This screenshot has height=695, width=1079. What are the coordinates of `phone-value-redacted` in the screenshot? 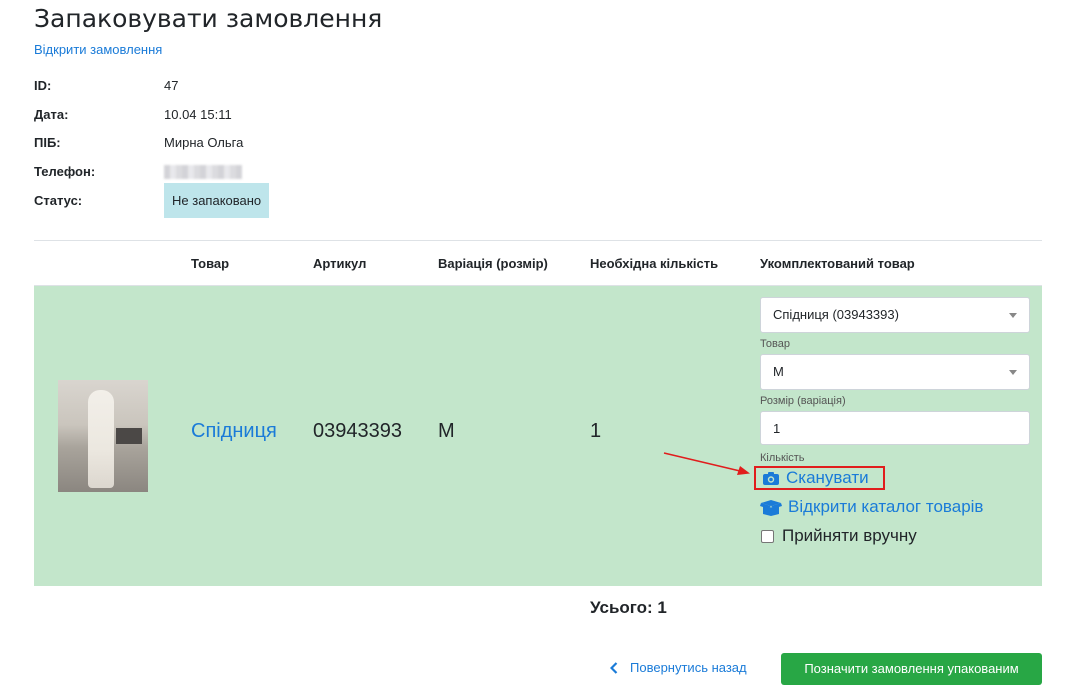 It's located at (203, 171).